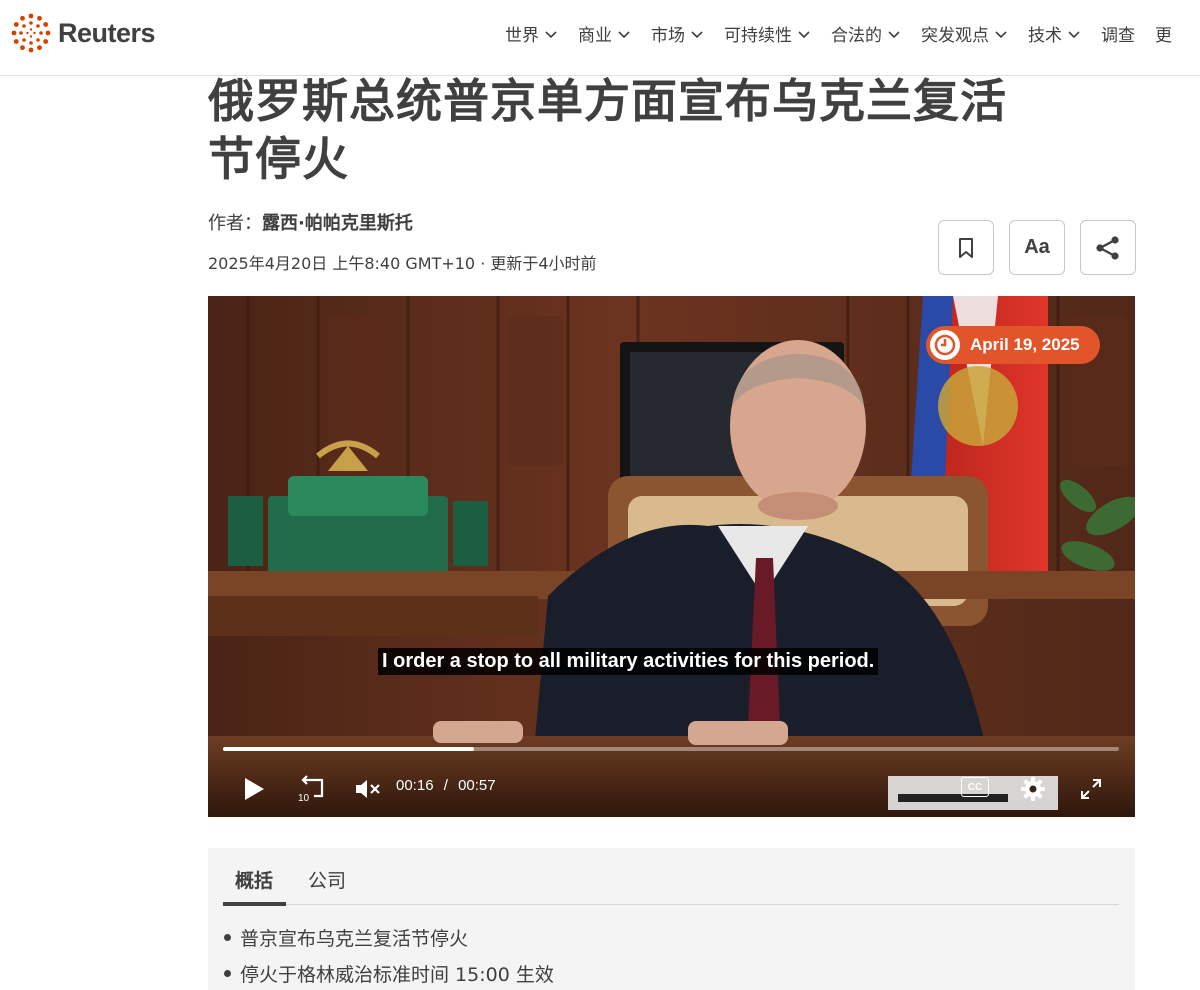 This screenshot has width=1200, height=990. I want to click on fullscreen-button, so click(1091, 789).